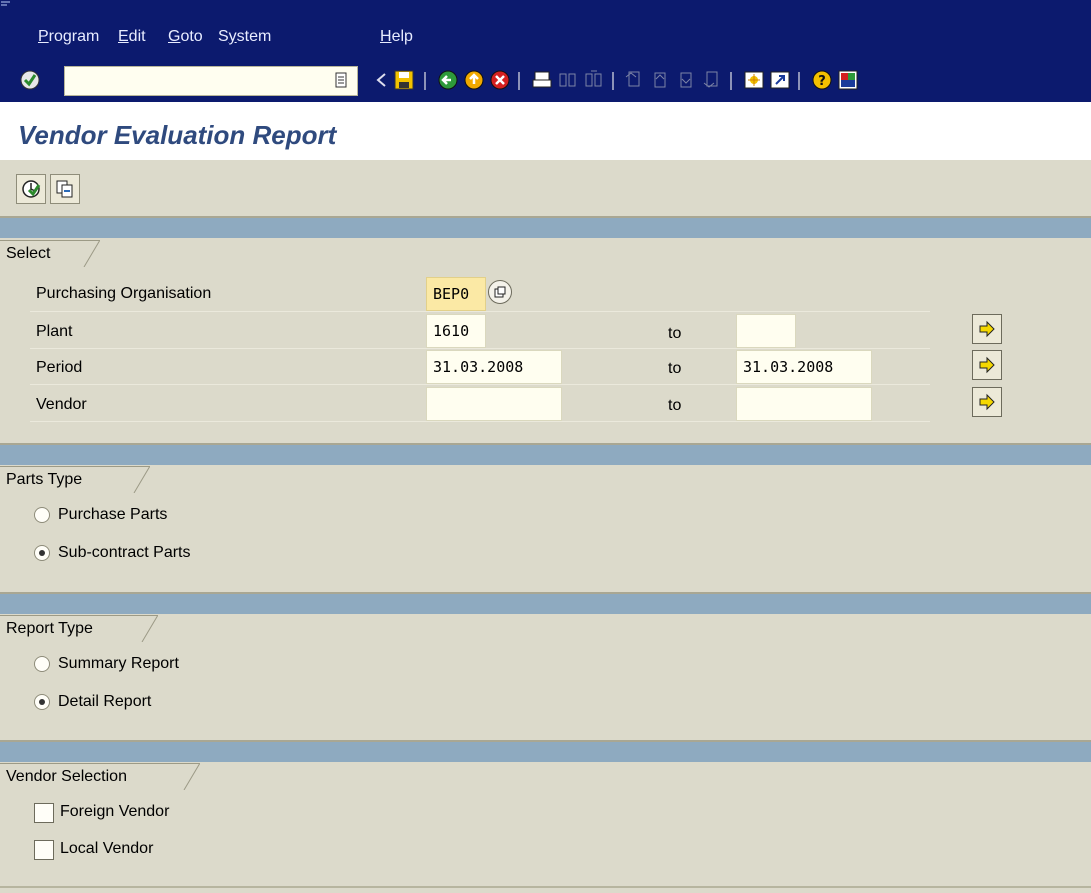 The width and height of the screenshot is (1091, 893). Describe the element at coordinates (474, 80) in the screenshot. I see `exit-icon` at that location.